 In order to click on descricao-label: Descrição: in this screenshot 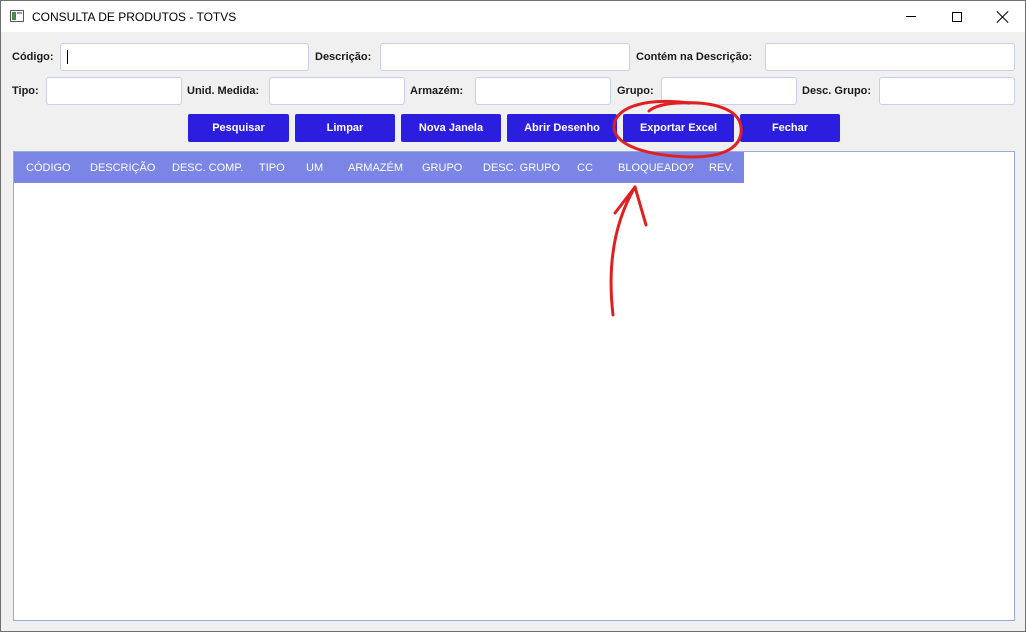, I will do `click(343, 57)`.